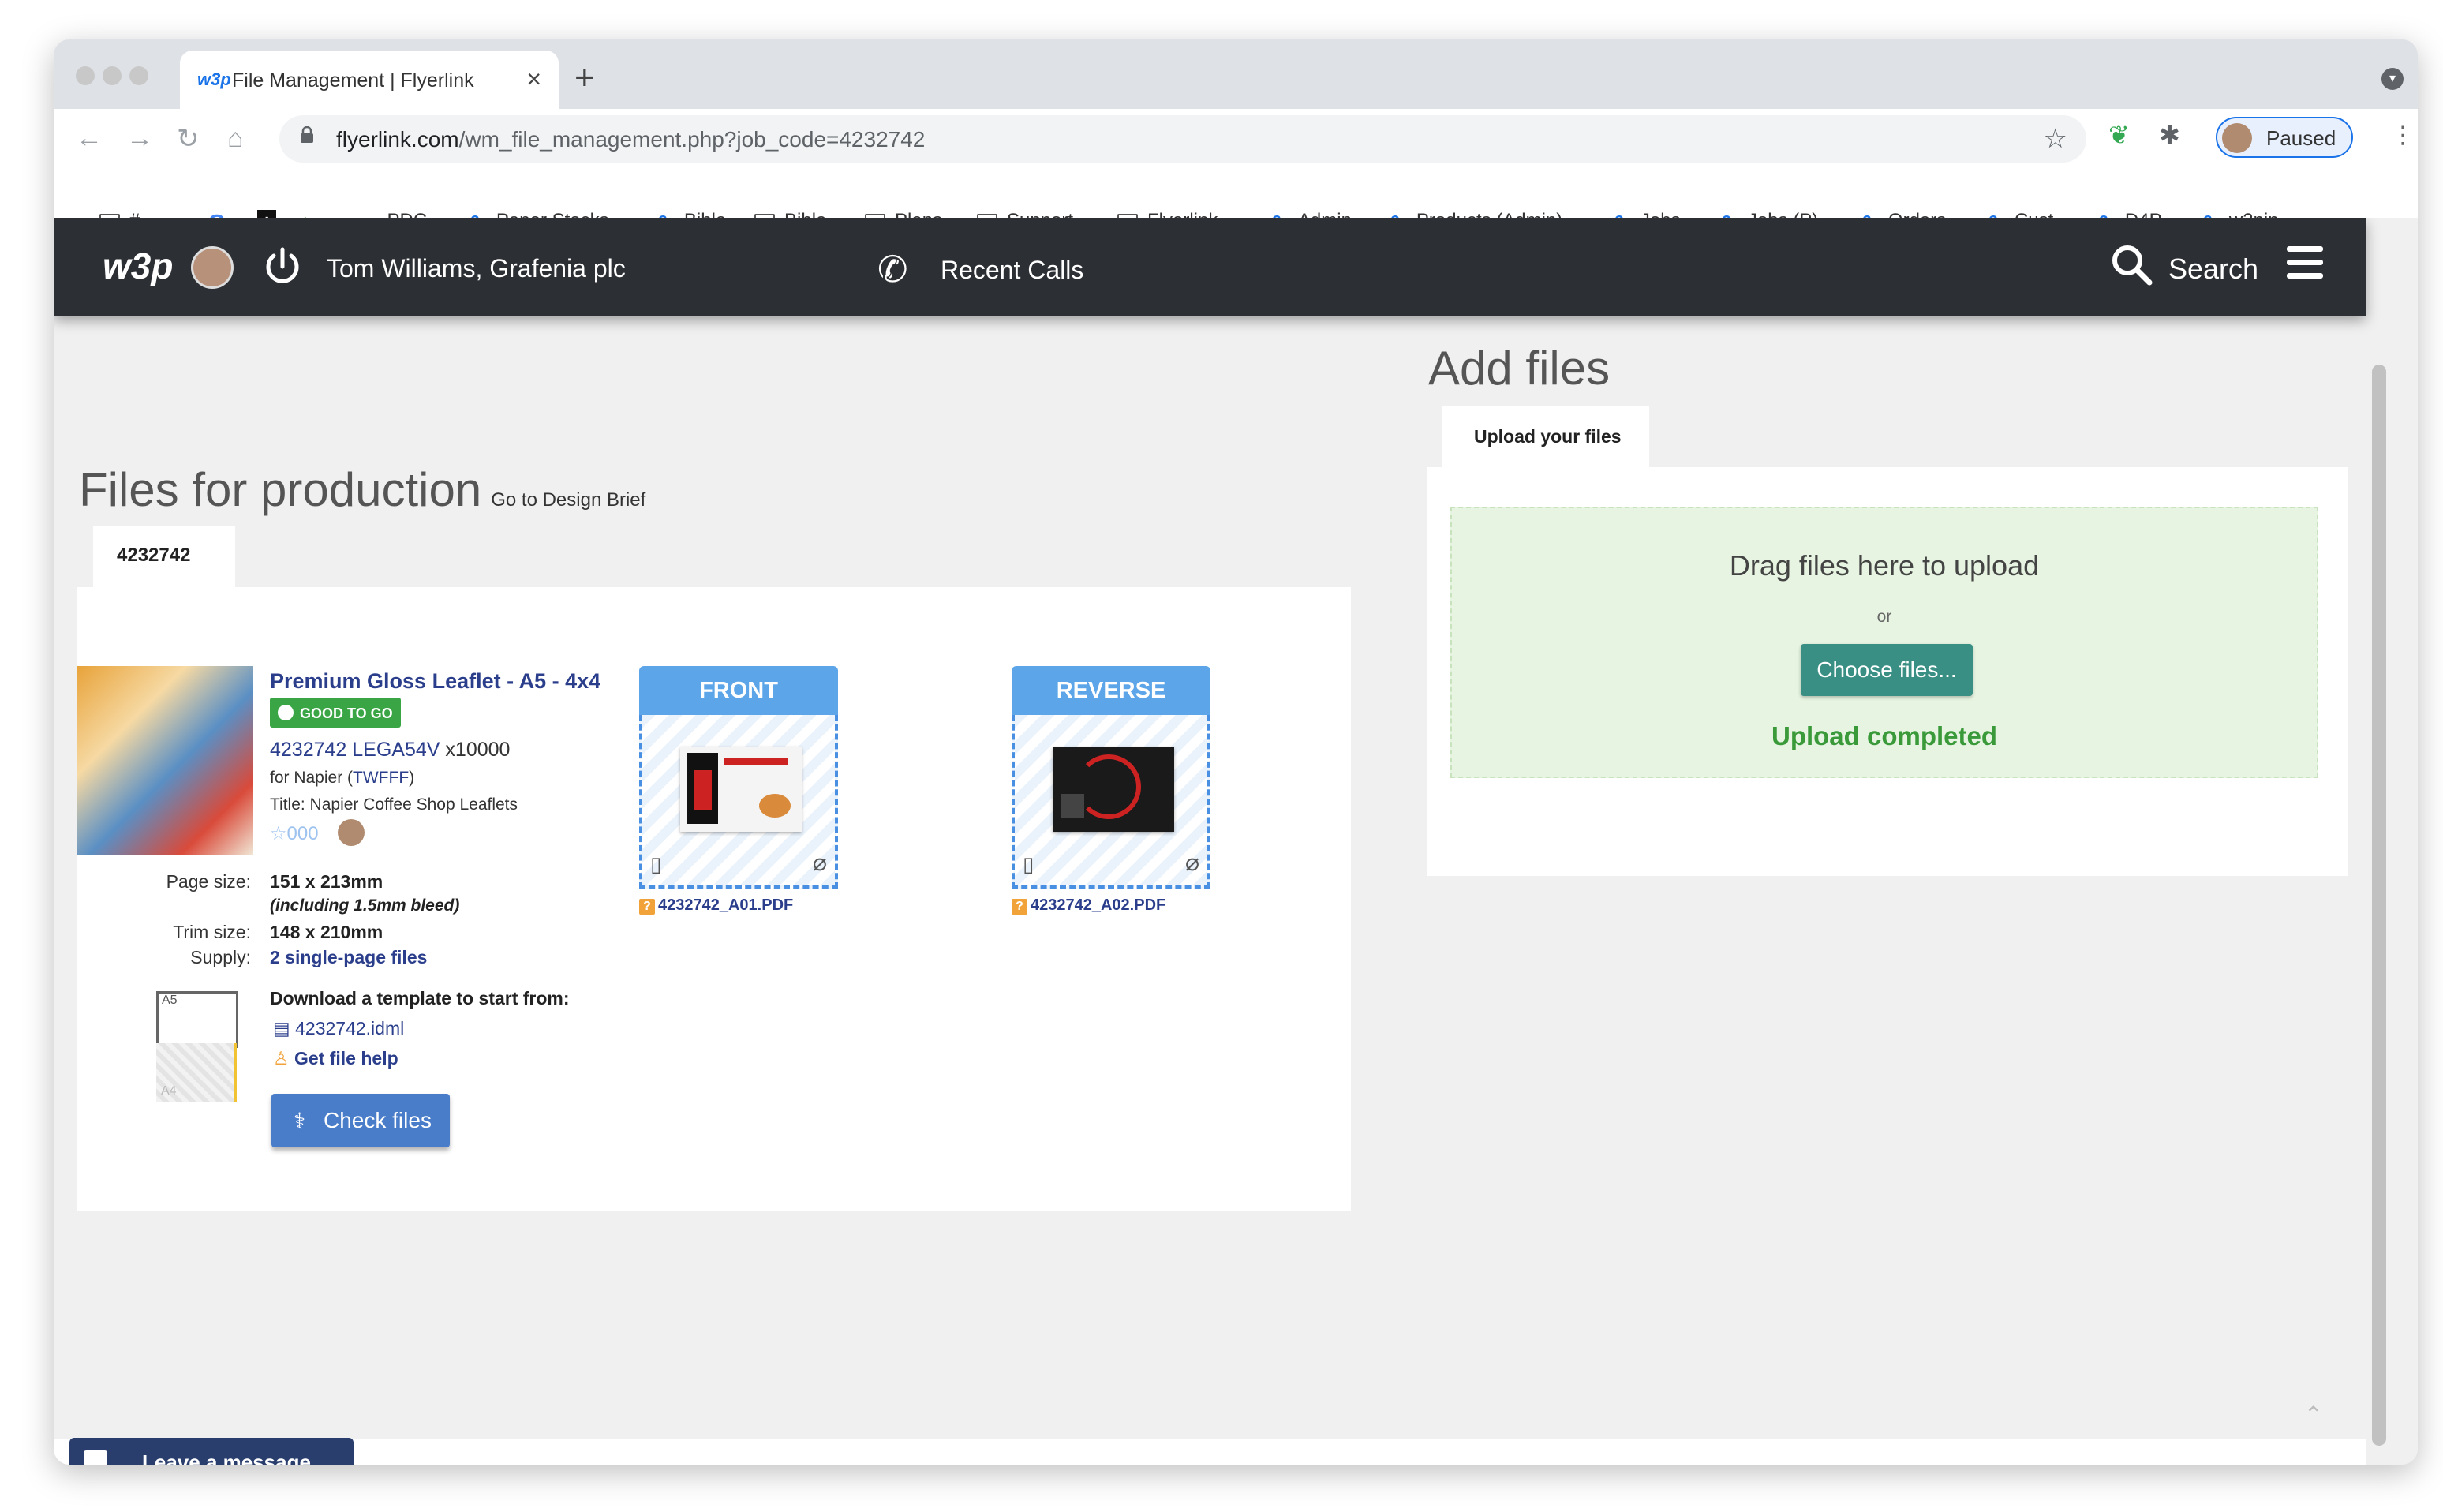 This screenshot has width=2443, height=1512. What do you see at coordinates (89, 138) in the screenshot?
I see `back-arrow-icon: ←` at bounding box center [89, 138].